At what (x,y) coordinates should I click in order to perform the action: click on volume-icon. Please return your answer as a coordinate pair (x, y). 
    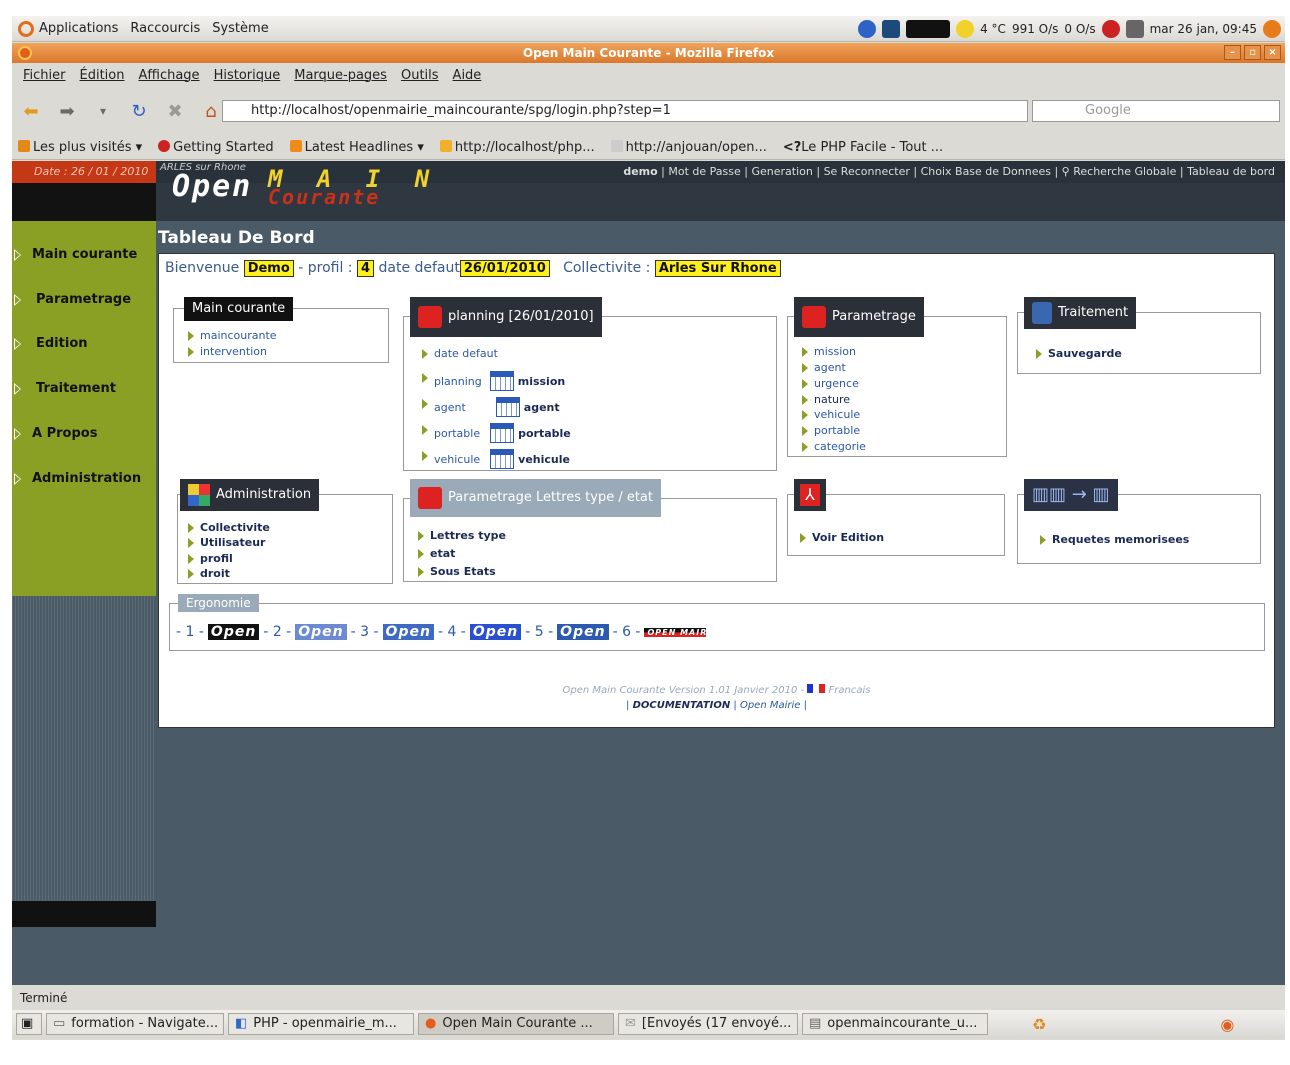
    Looking at the image, I should click on (1134, 29).